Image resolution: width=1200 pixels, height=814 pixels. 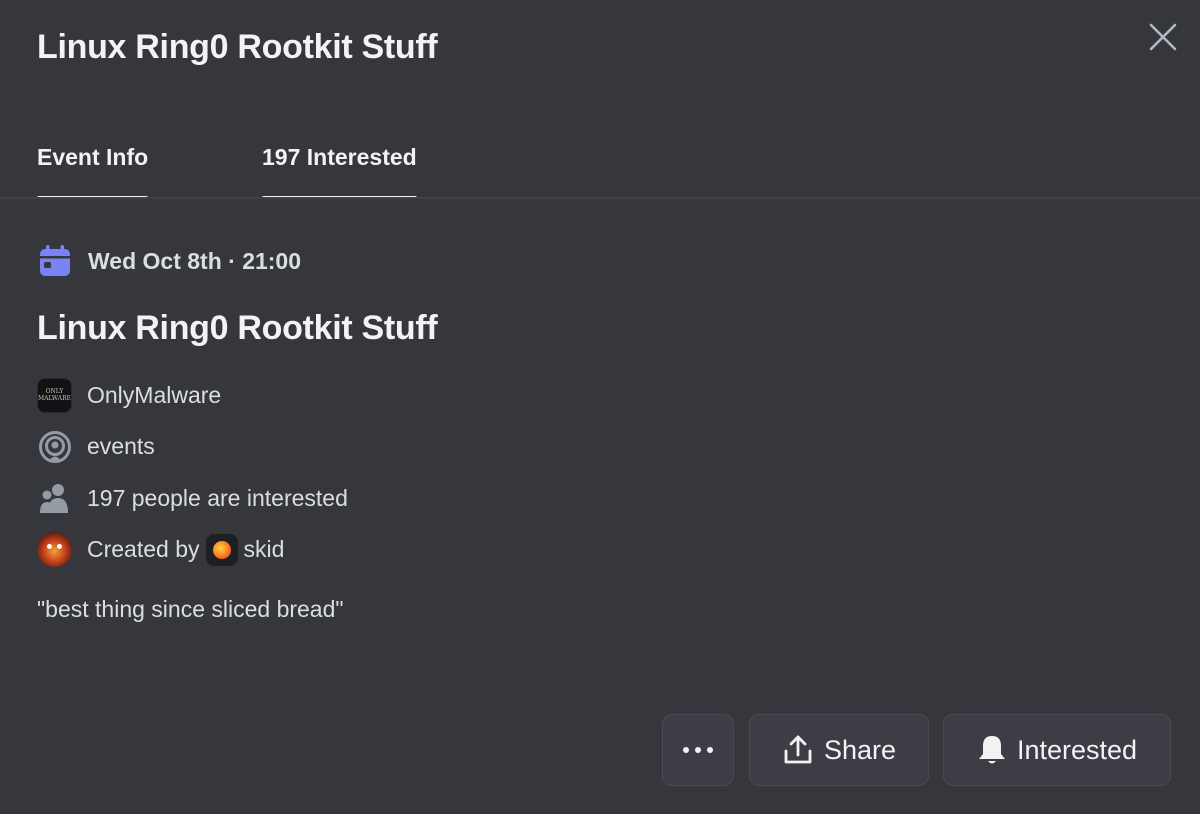 What do you see at coordinates (600, 750) in the screenshot?
I see `action-bar: Share Interested` at bounding box center [600, 750].